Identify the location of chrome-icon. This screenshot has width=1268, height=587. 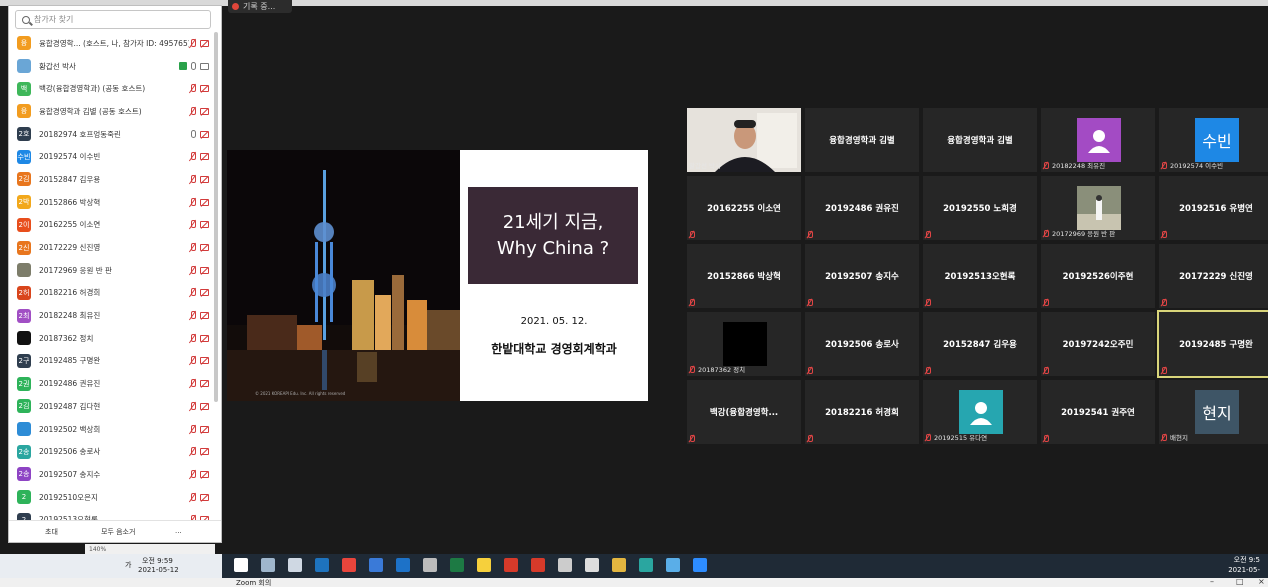
(349, 565).